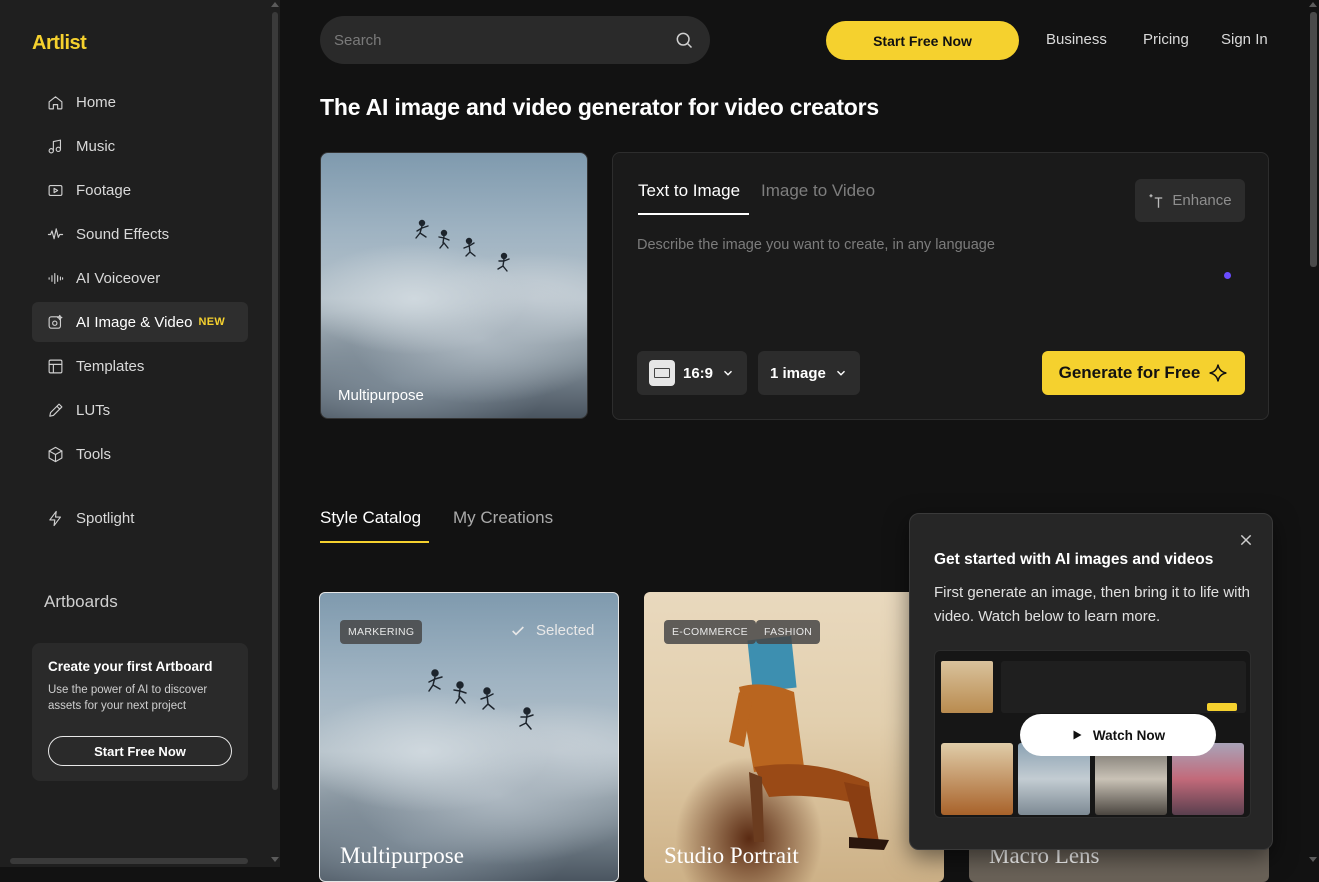 The image size is (1319, 882). What do you see at coordinates (1313, 4) in the screenshot?
I see `main-scroll-up-icon` at bounding box center [1313, 4].